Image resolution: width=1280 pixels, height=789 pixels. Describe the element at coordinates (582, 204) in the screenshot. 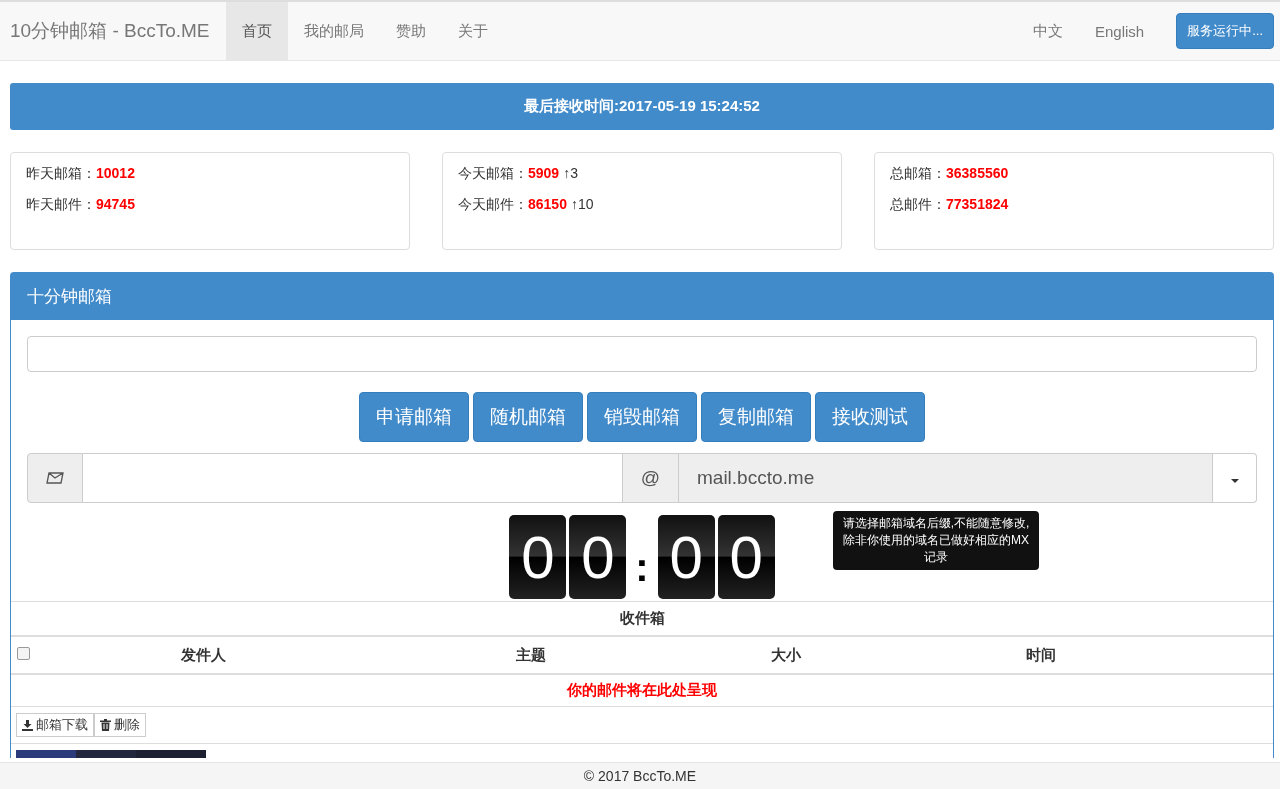

I see `stat-delta: ↑10` at that location.